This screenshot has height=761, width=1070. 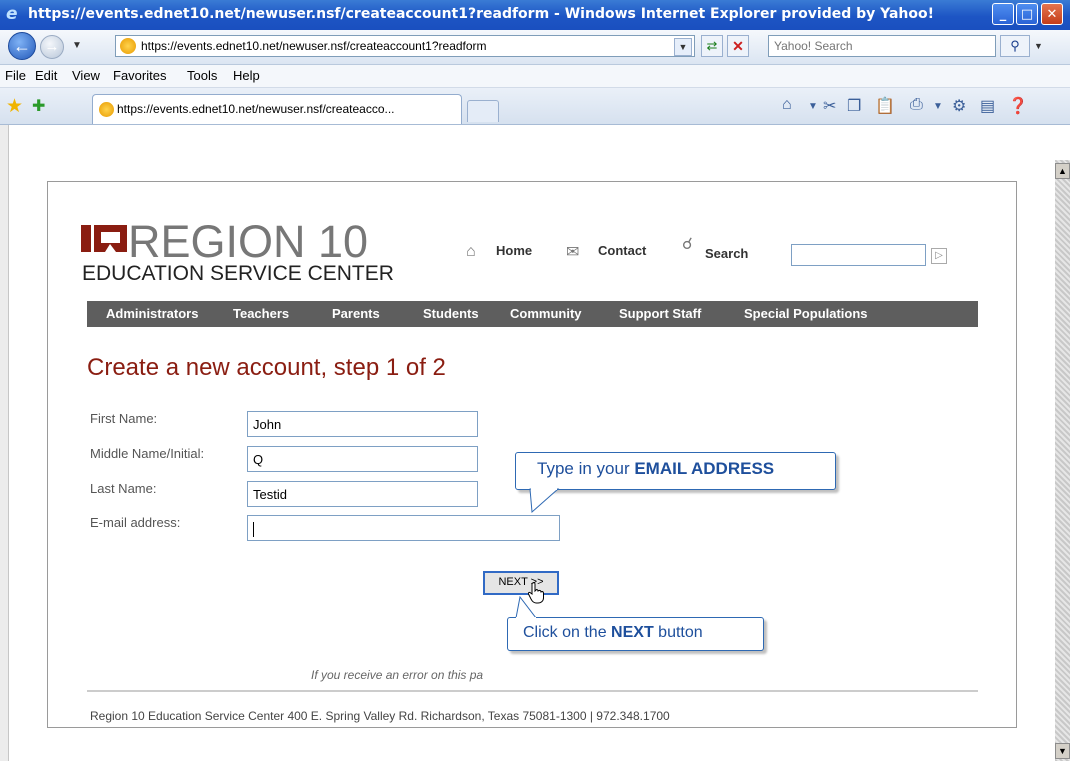 I want to click on logo-subtitle: EDUCATION SERVICE CENTER, so click(x=238, y=273).